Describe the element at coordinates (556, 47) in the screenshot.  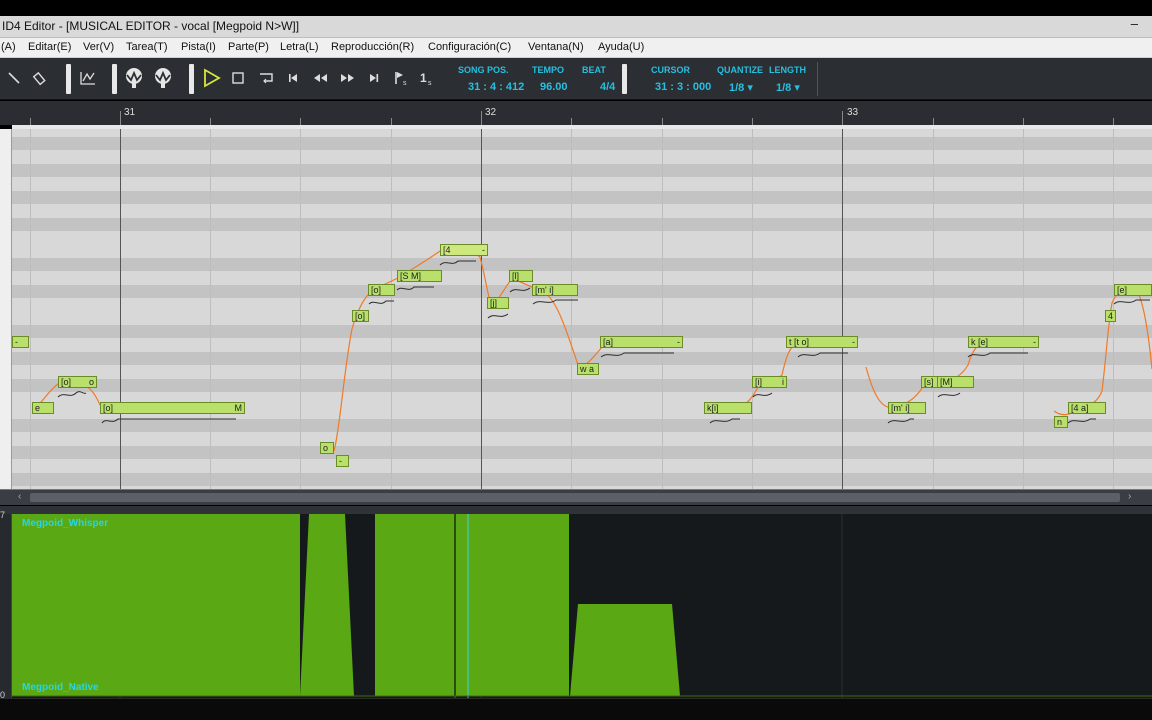
I see `menu-item-ventana: Ventana(N)` at that location.